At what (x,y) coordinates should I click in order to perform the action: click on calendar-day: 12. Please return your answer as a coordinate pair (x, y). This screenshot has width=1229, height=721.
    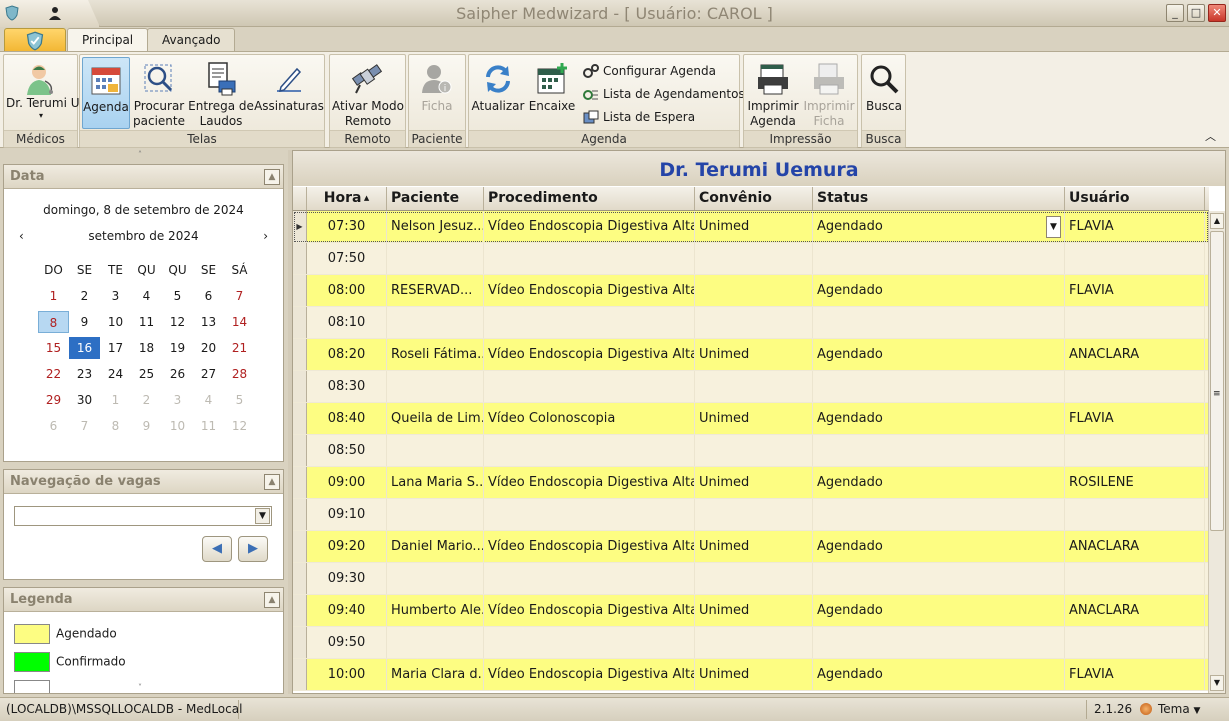
    Looking at the image, I should click on (239, 426).